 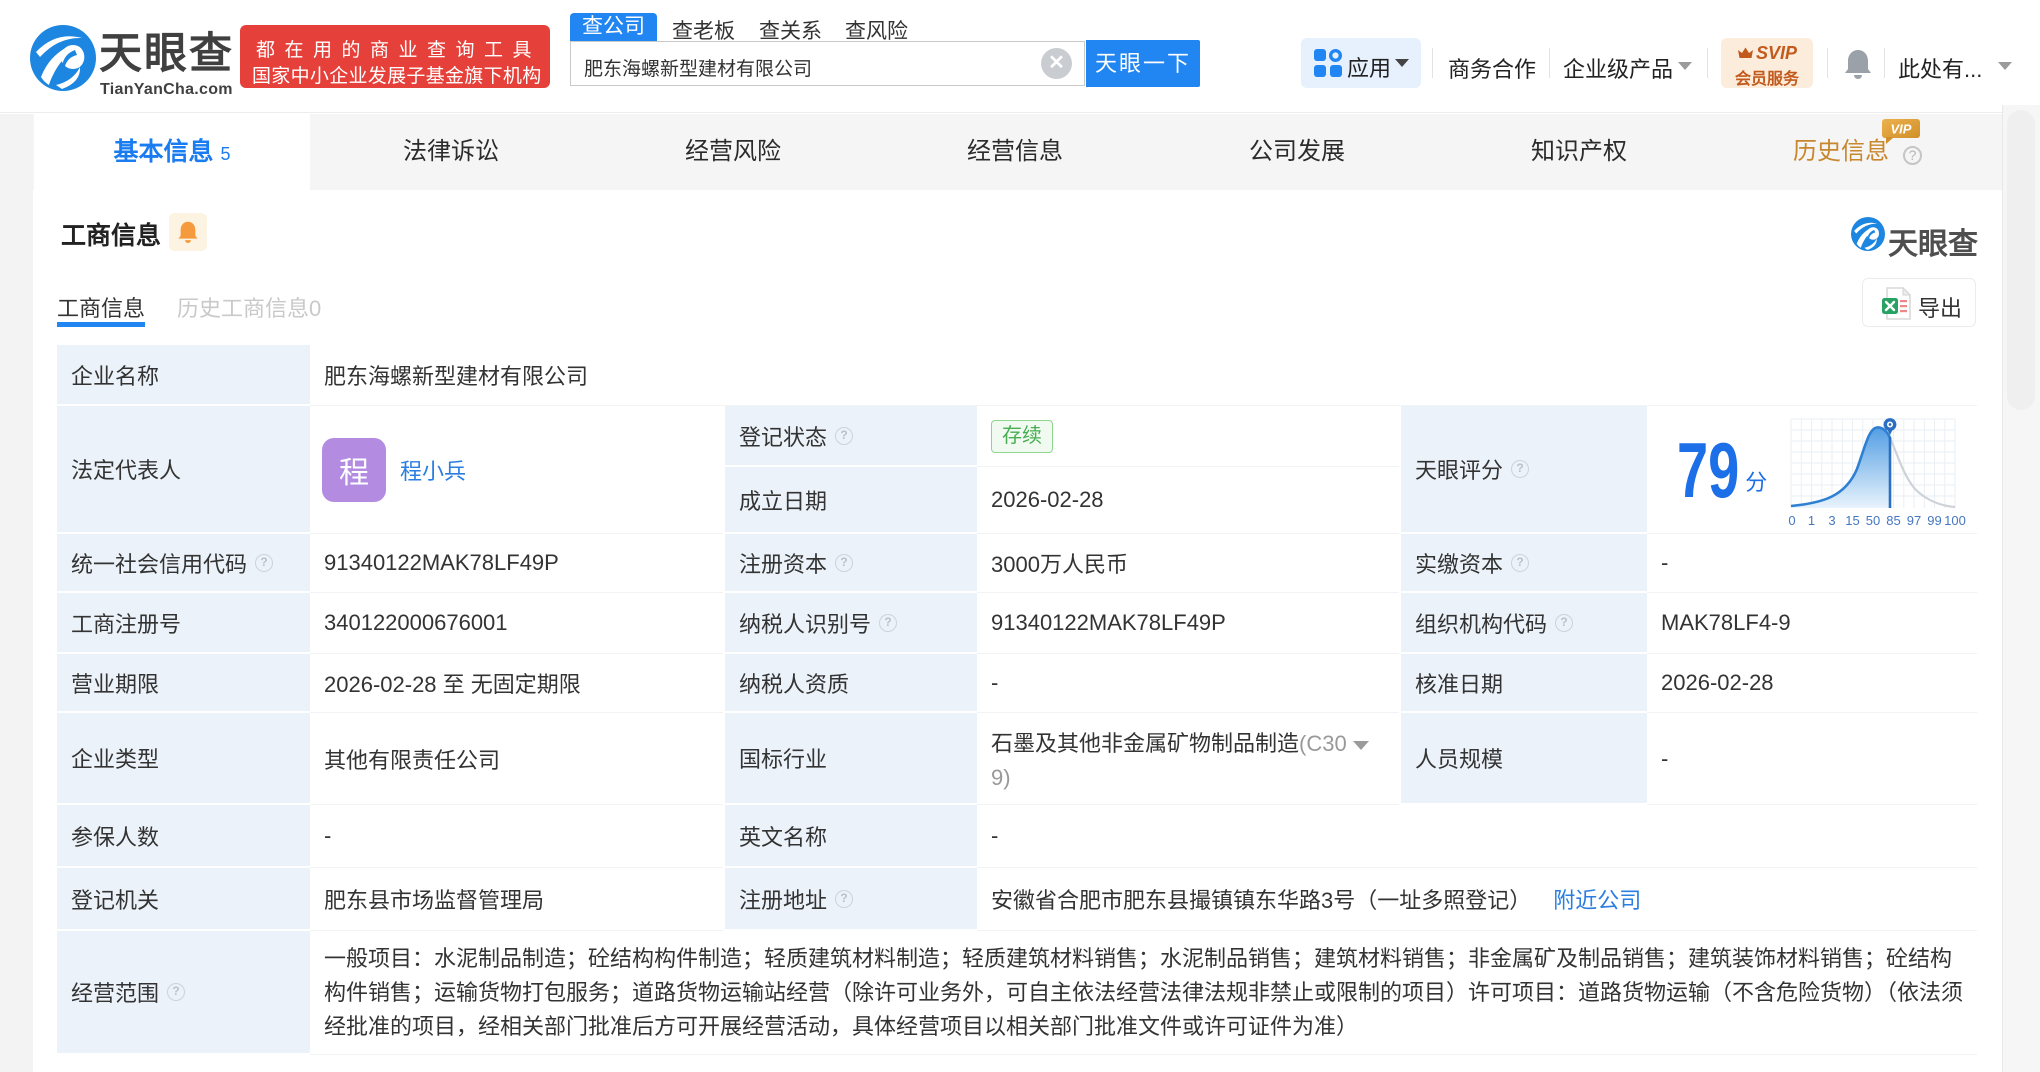 I want to click on svg-text: 85, so click(x=1893, y=520).